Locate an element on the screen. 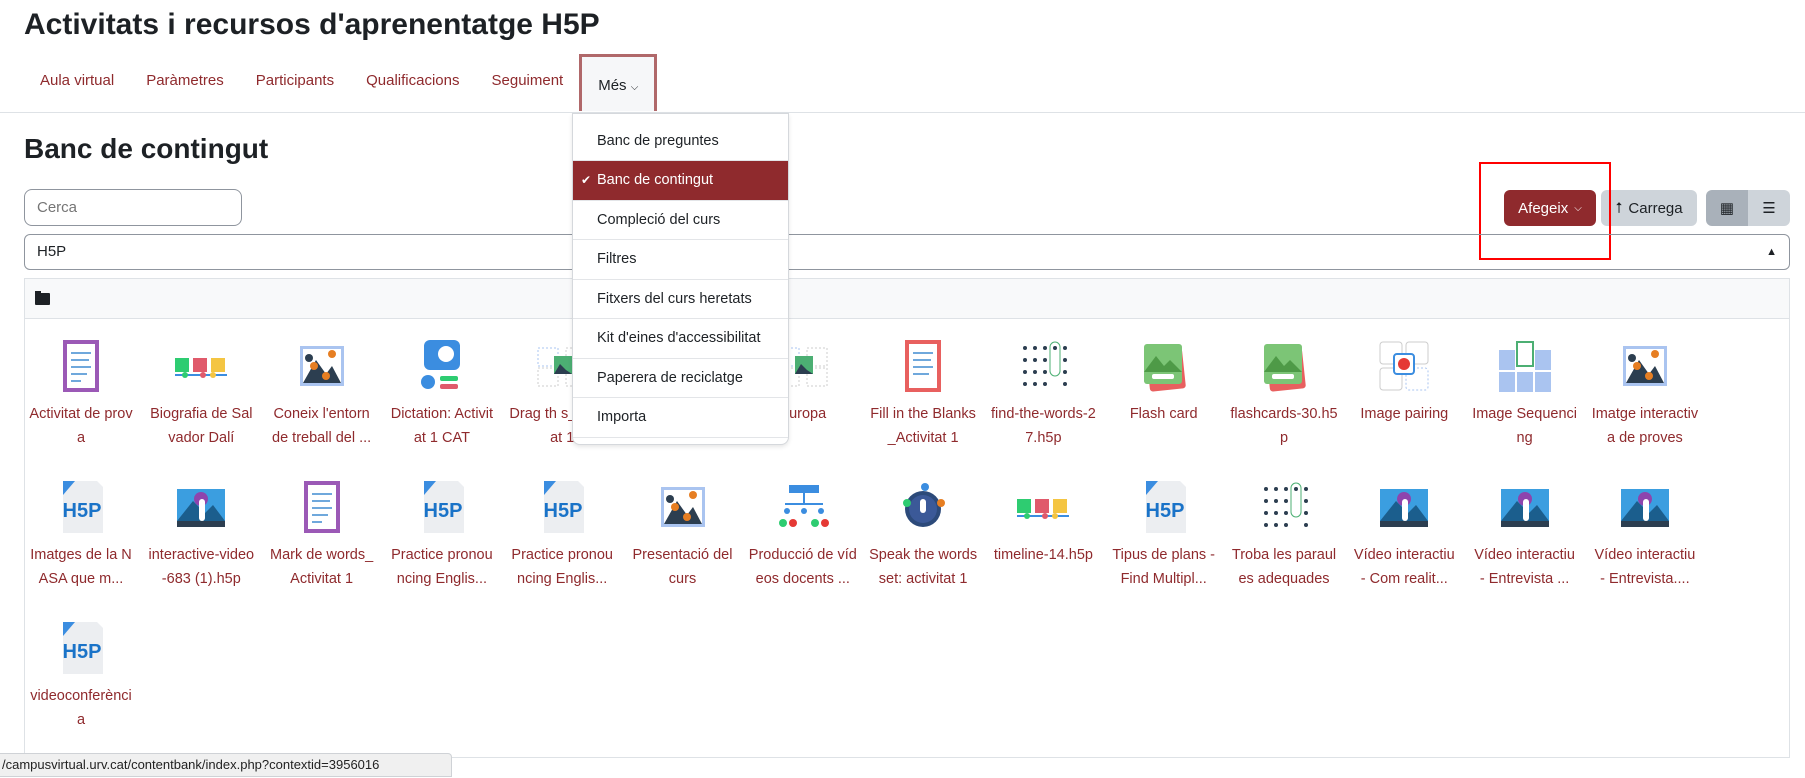 The image size is (1805, 778). list-view-button: ☰ is located at coordinates (1769, 208).